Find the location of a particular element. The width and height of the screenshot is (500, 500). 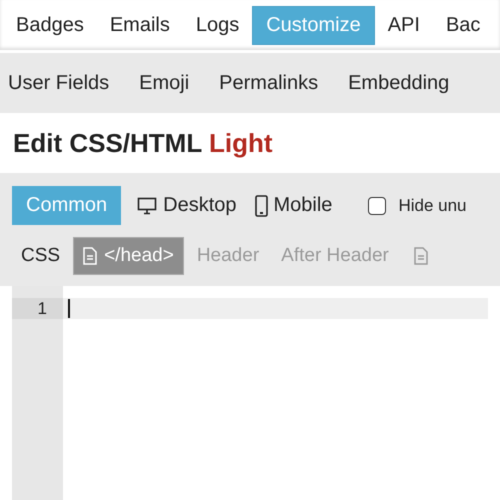

page-title: Edit CSS/HTML is located at coordinates (107, 143).